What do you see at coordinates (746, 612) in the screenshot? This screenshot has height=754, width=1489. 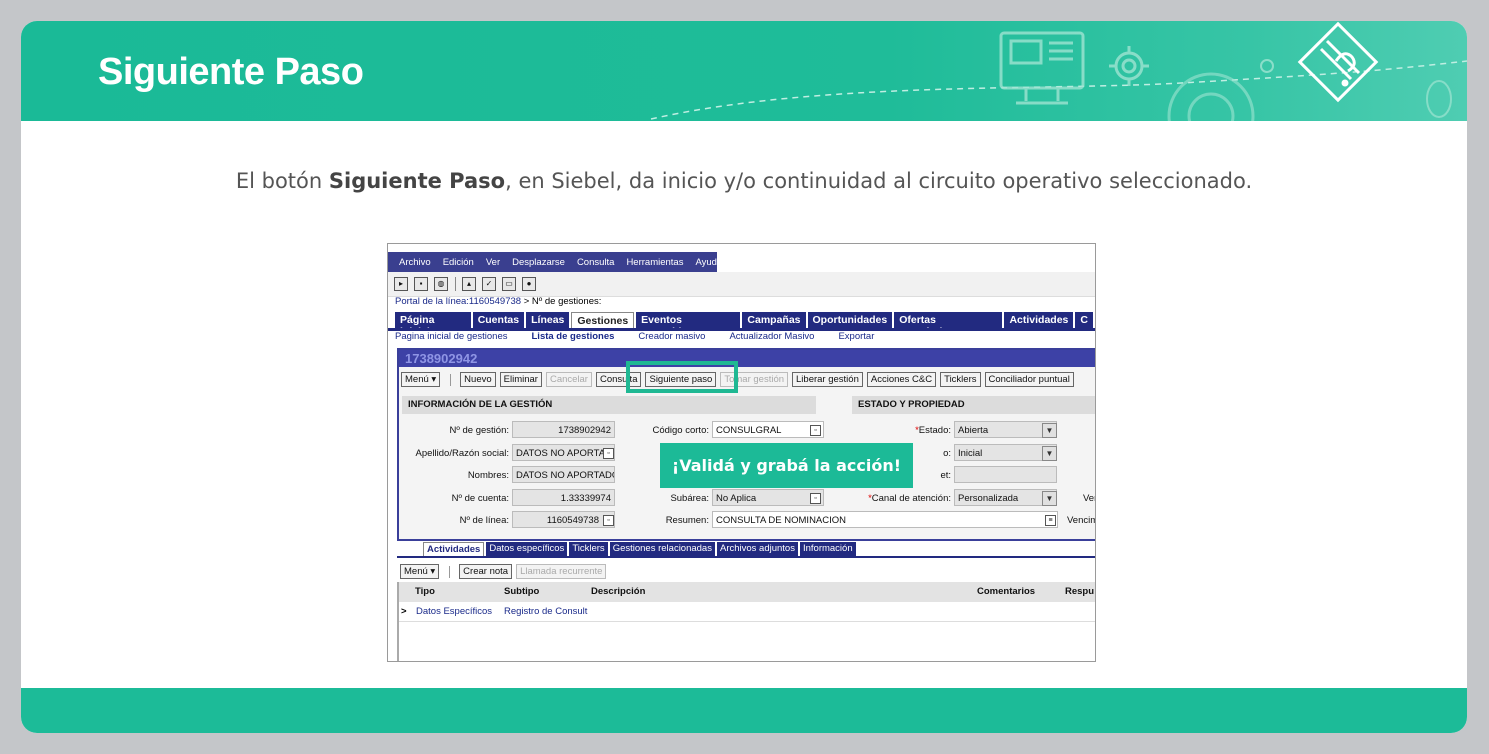 I see `table-row: > Datos Específicos Registro de Consult` at bounding box center [746, 612].